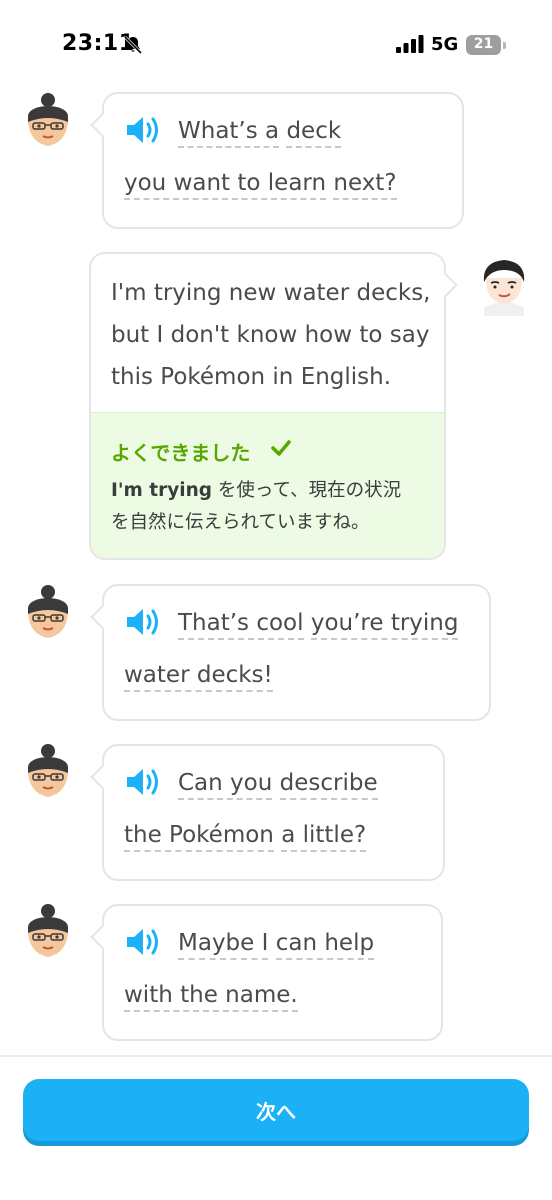 This screenshot has width=552, height=1200. What do you see at coordinates (241, 625) in the screenshot?
I see `message-phrase: That’s cool` at bounding box center [241, 625].